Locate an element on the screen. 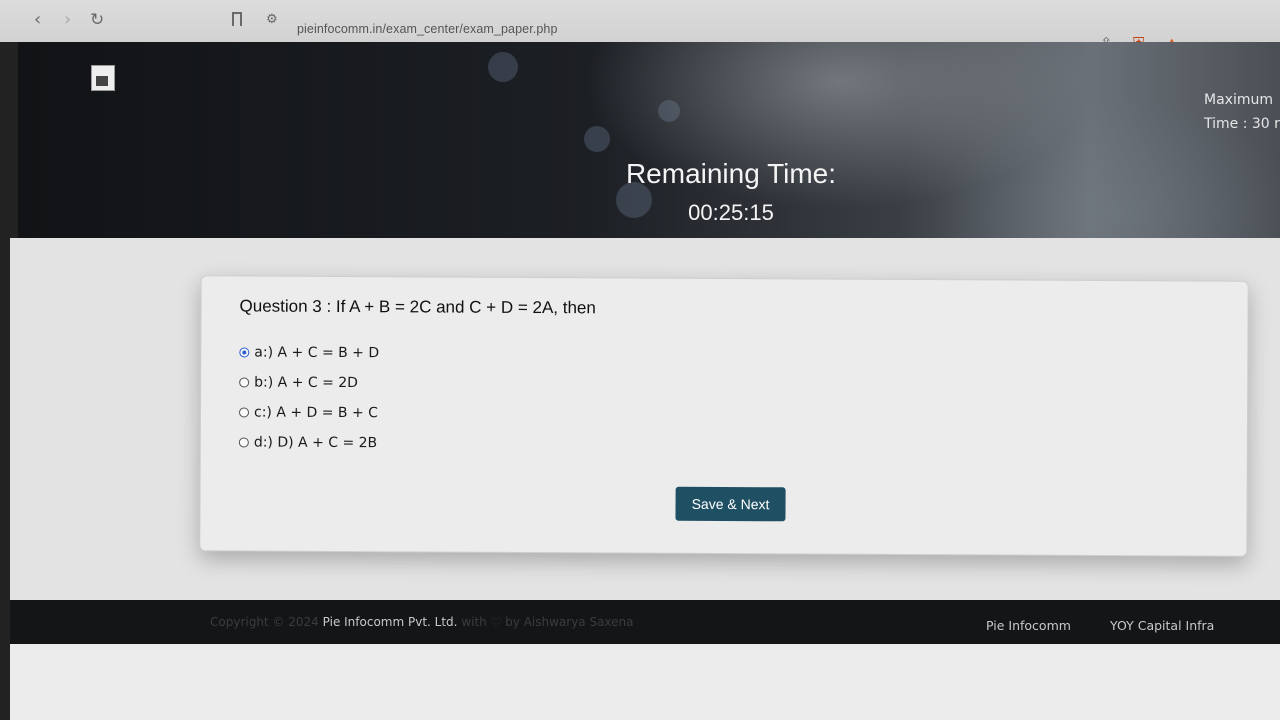  option-a: a:) A + C = B + D is located at coordinates (309, 352).